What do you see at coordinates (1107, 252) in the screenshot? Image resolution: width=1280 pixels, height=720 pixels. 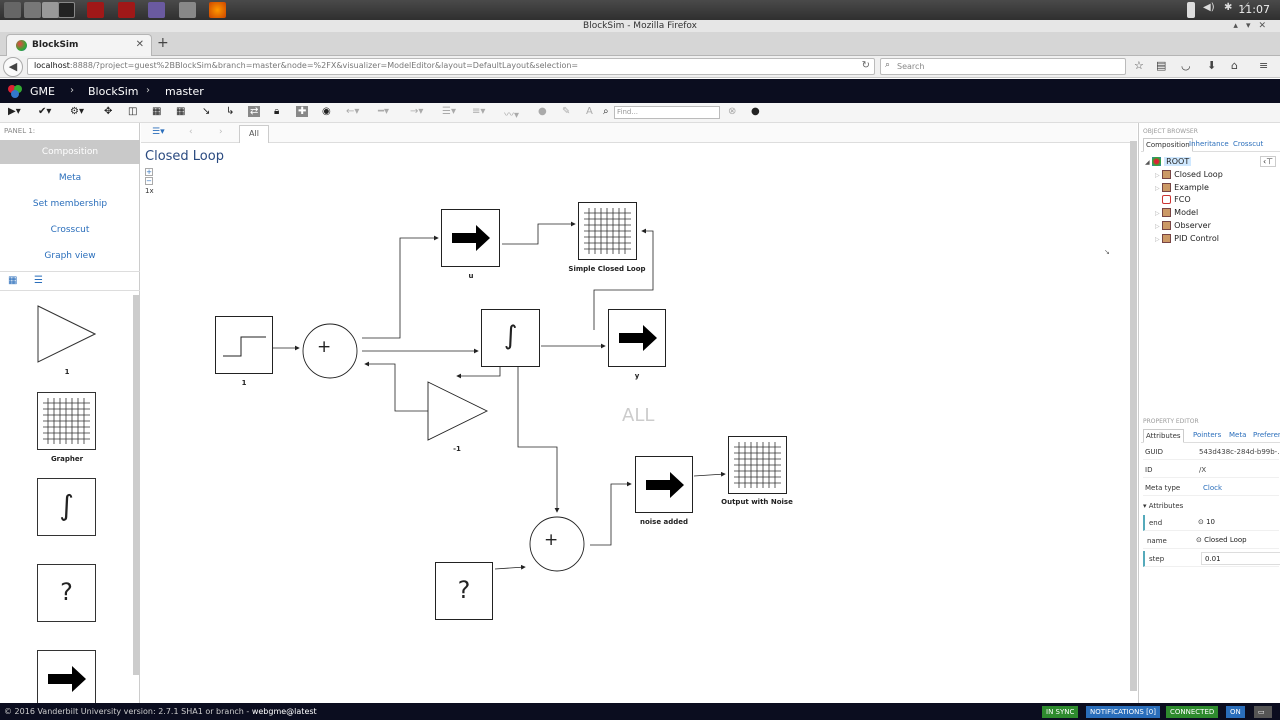 I see `cursor-icon: ↘` at bounding box center [1107, 252].